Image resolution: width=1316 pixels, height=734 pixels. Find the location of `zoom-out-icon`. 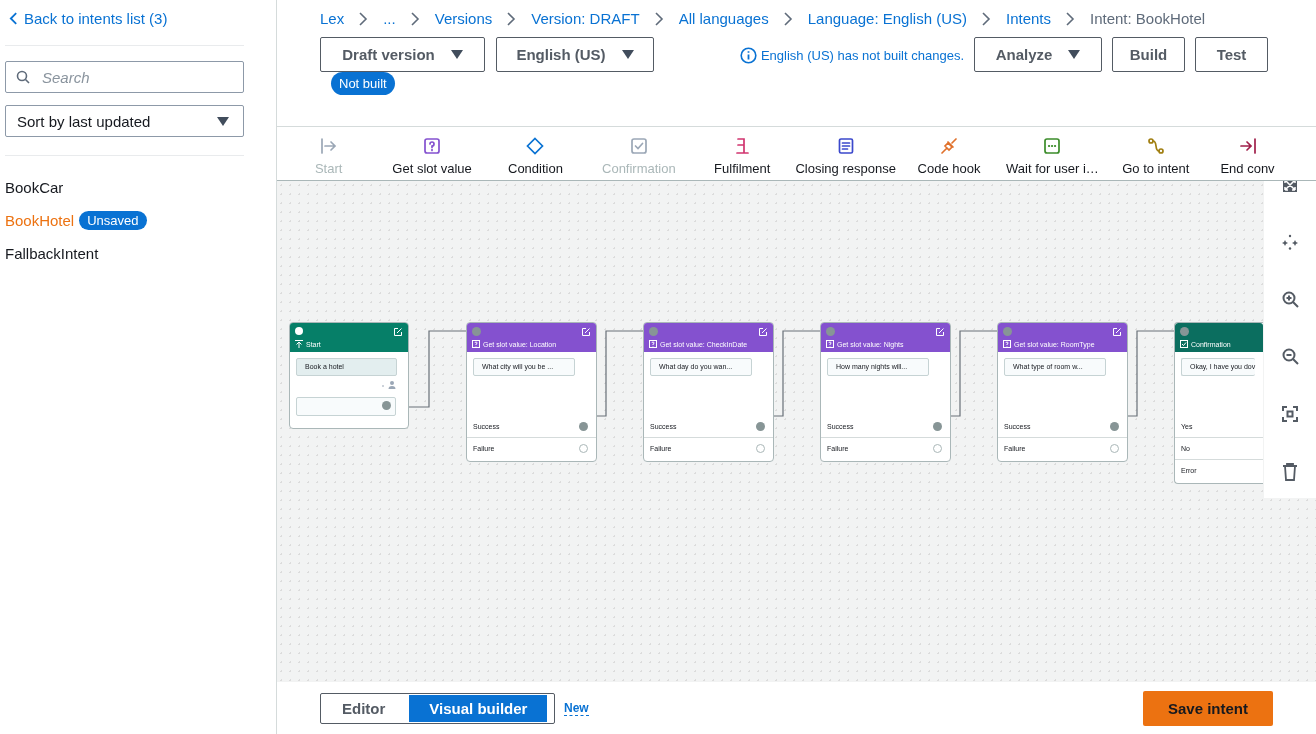

zoom-out-icon is located at coordinates (1290, 357).